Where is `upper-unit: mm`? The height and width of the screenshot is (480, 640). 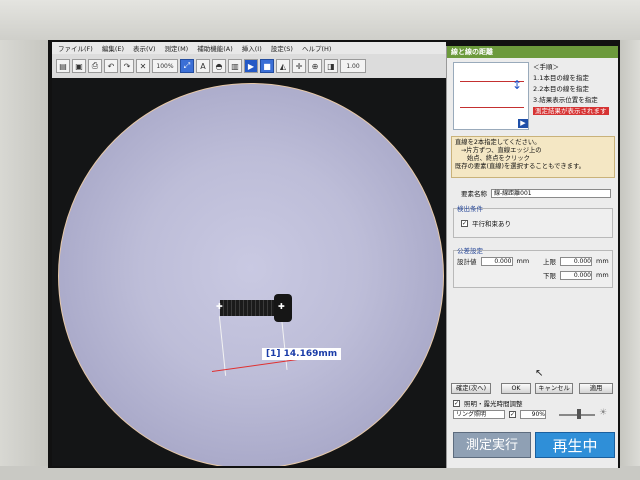
upper-unit: mm is located at coordinates (602, 261).